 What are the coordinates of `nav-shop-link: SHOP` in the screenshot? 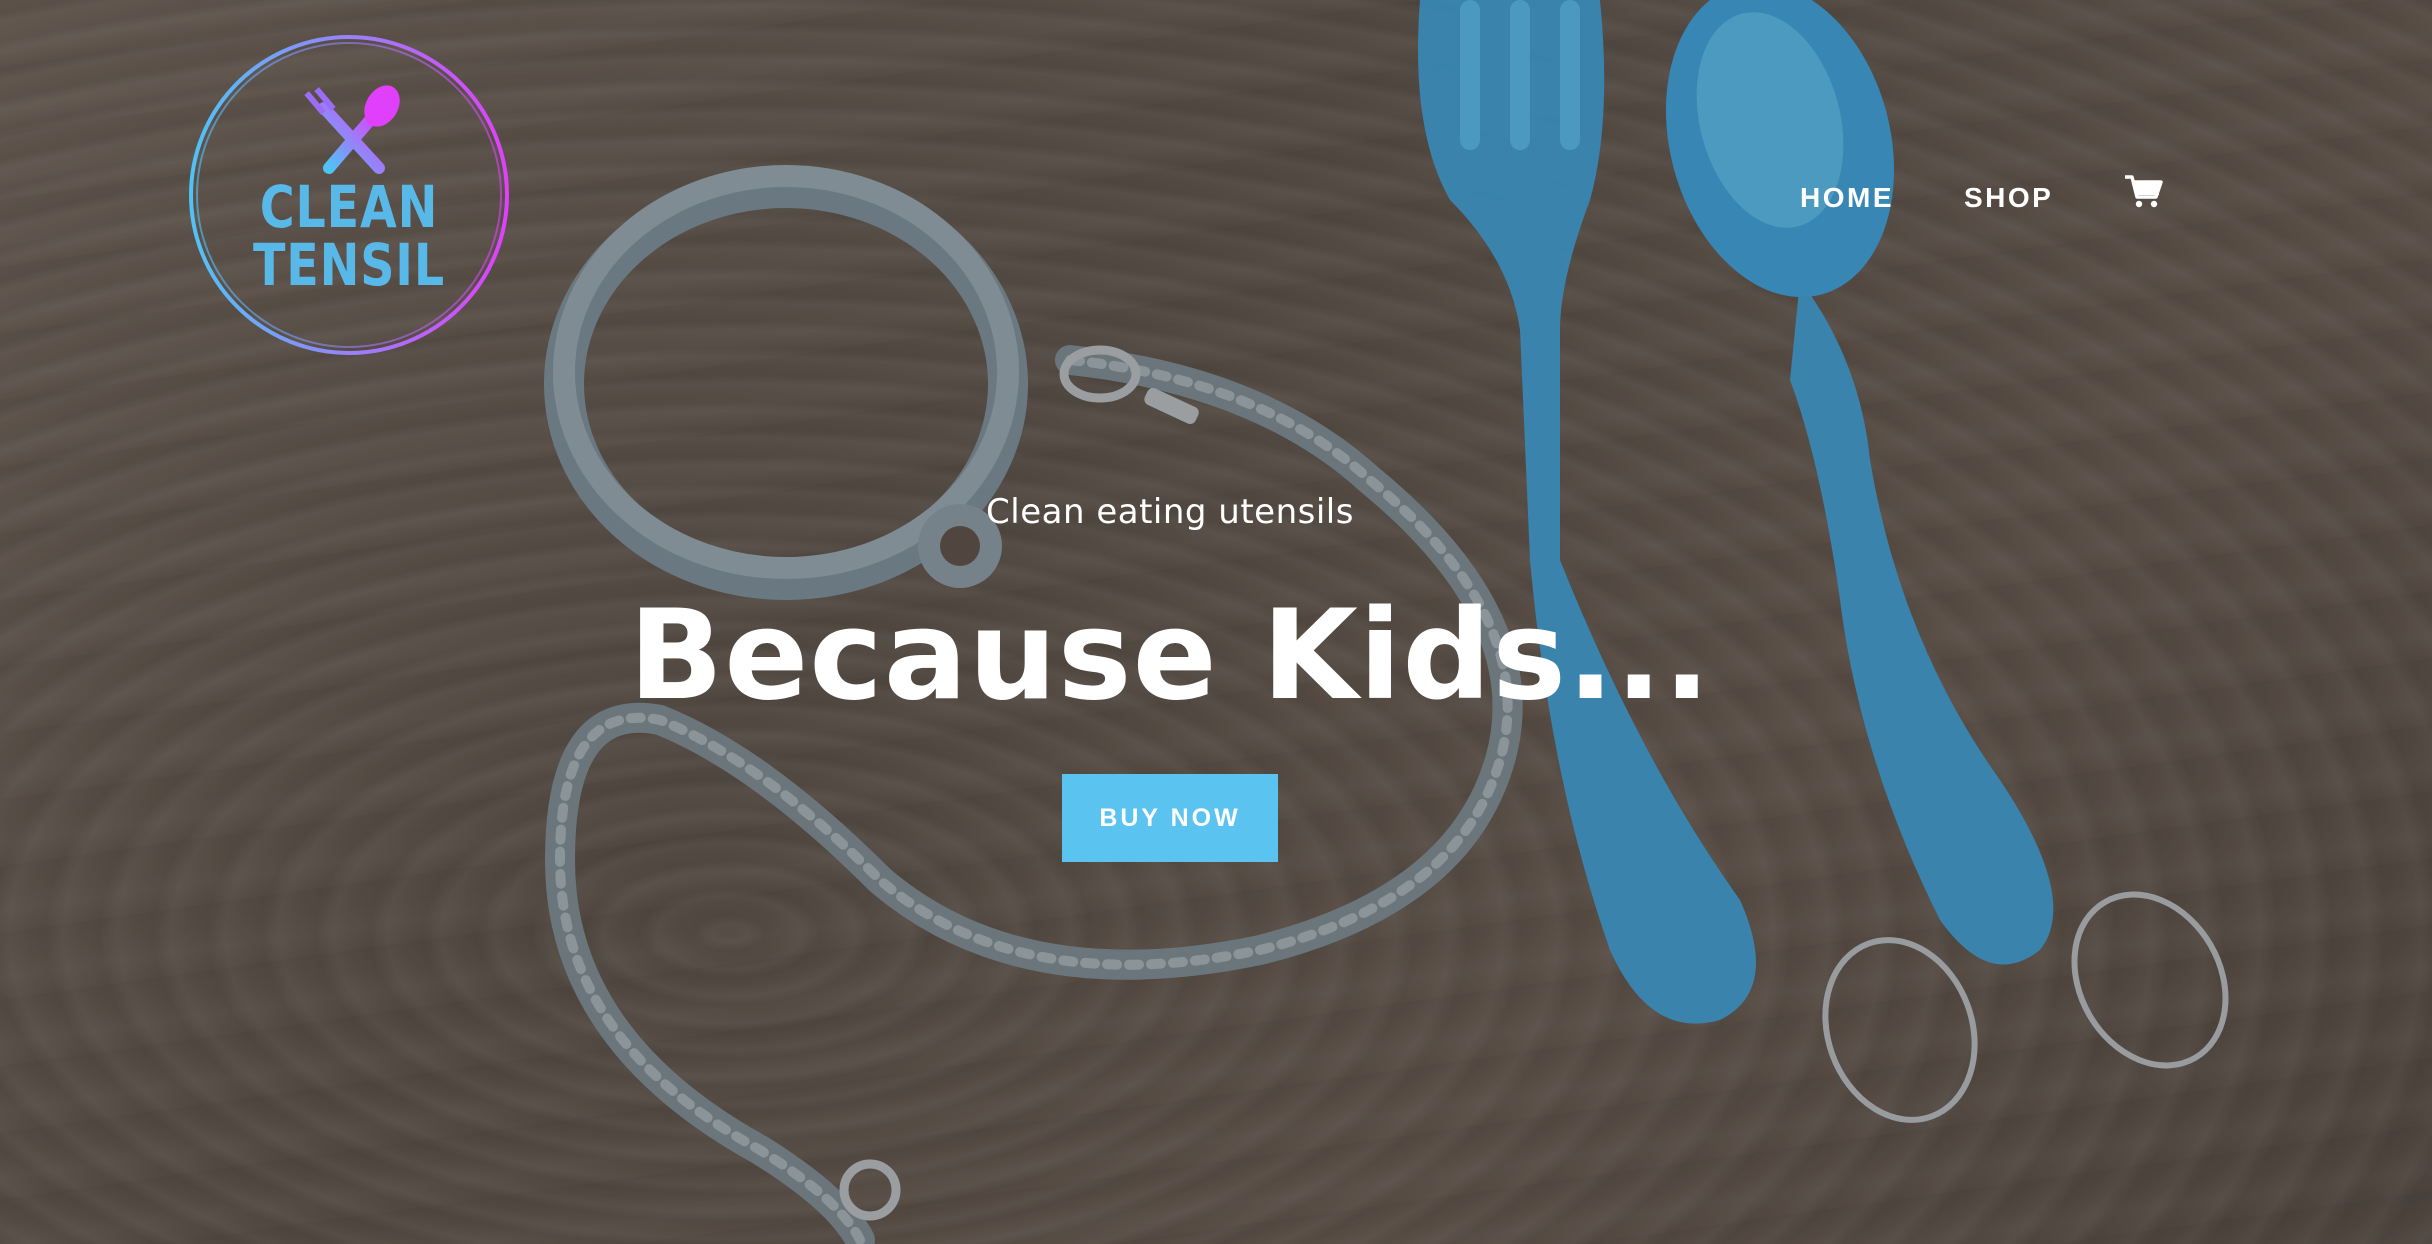 It's located at (2008, 198).